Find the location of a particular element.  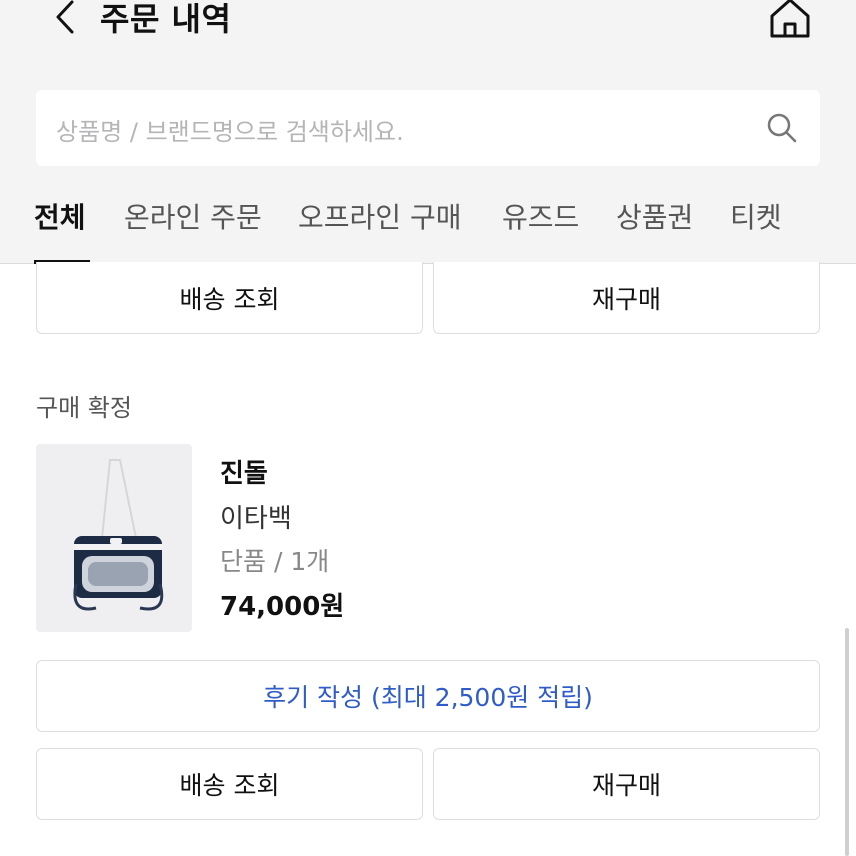

product-price: 74,000원 is located at coordinates (282, 607).